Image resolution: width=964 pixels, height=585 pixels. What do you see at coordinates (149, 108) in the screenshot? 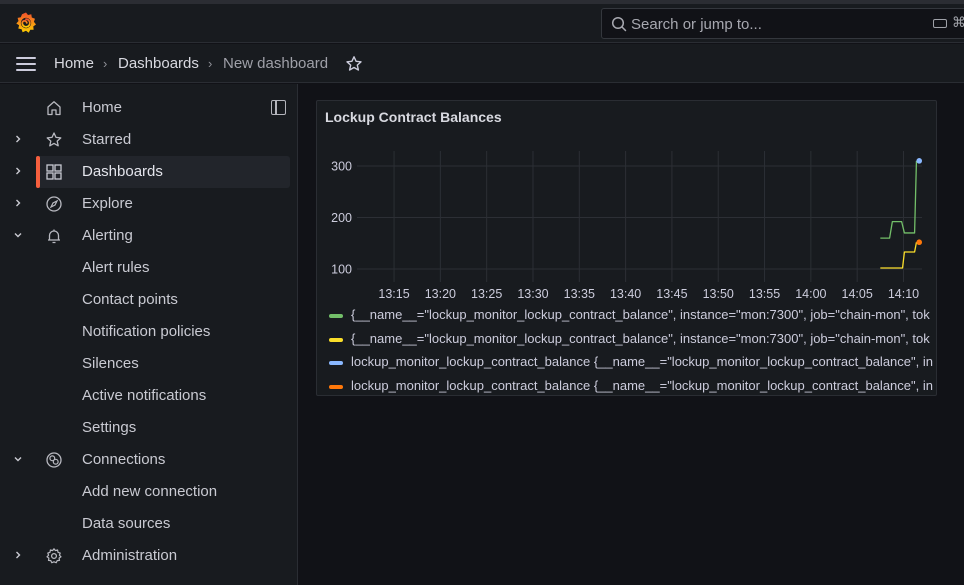
I see `sidebar-item-home: Home` at bounding box center [149, 108].